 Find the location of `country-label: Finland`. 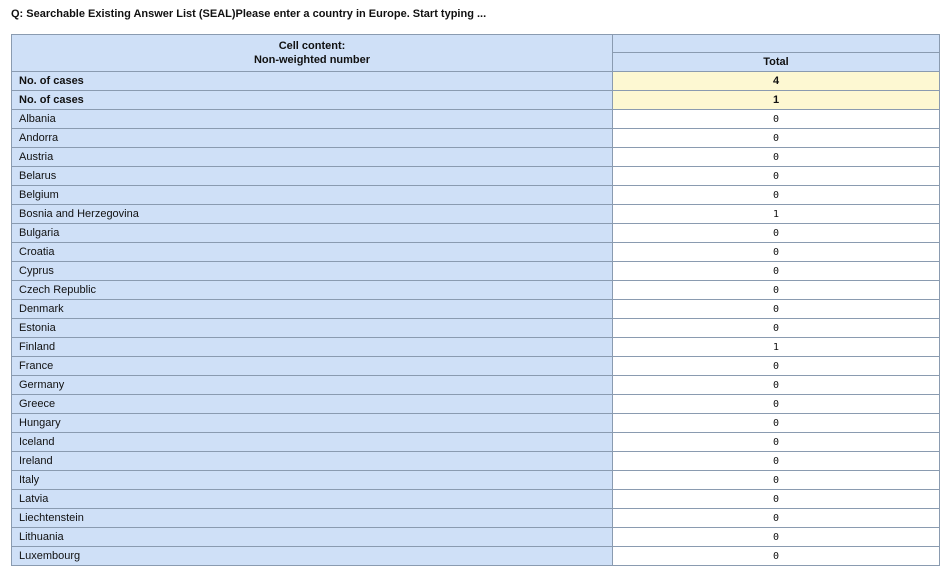

country-label: Finland is located at coordinates (312, 347).